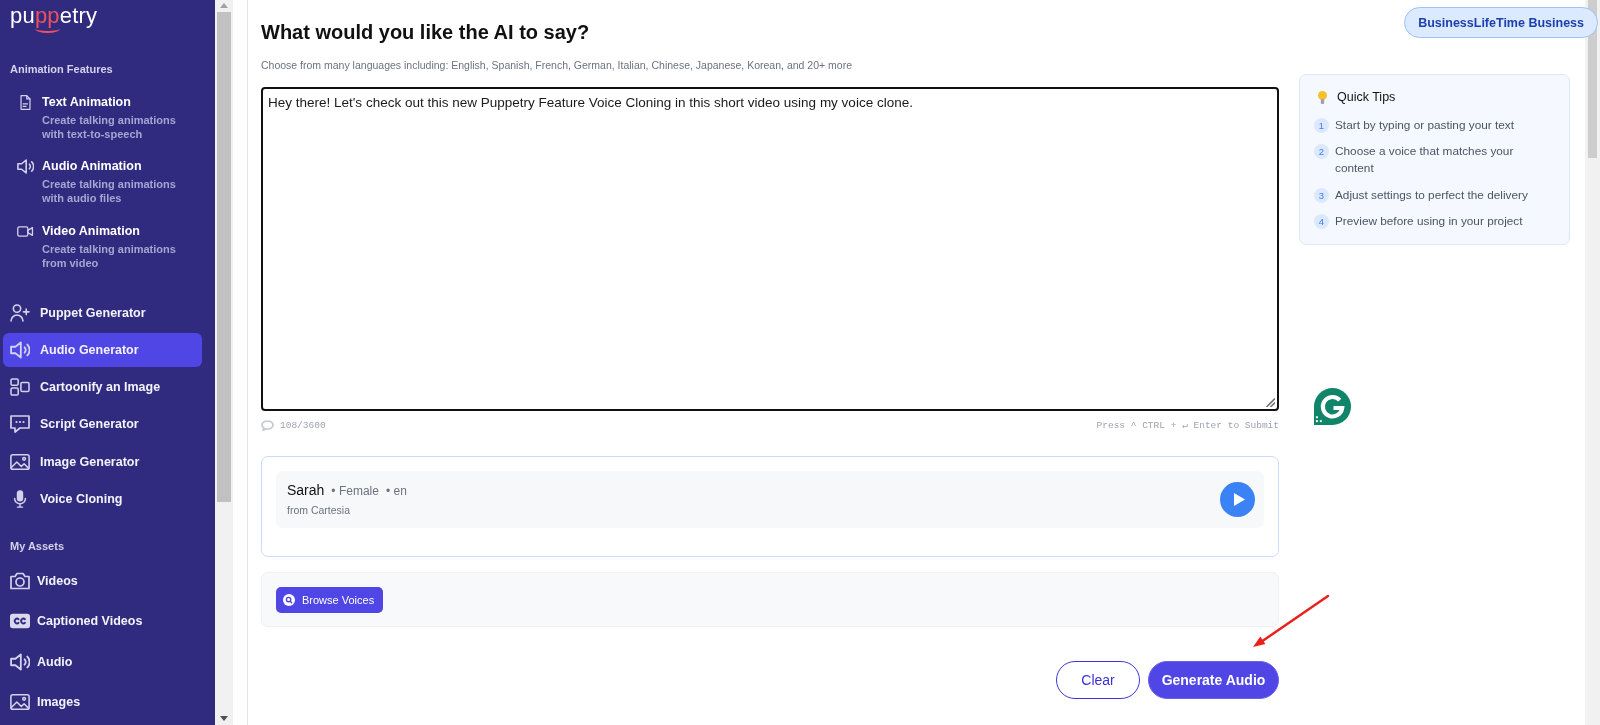 The width and height of the screenshot is (1600, 725). Describe the element at coordinates (54, 18) in the screenshot. I see `logo: puppetry` at that location.